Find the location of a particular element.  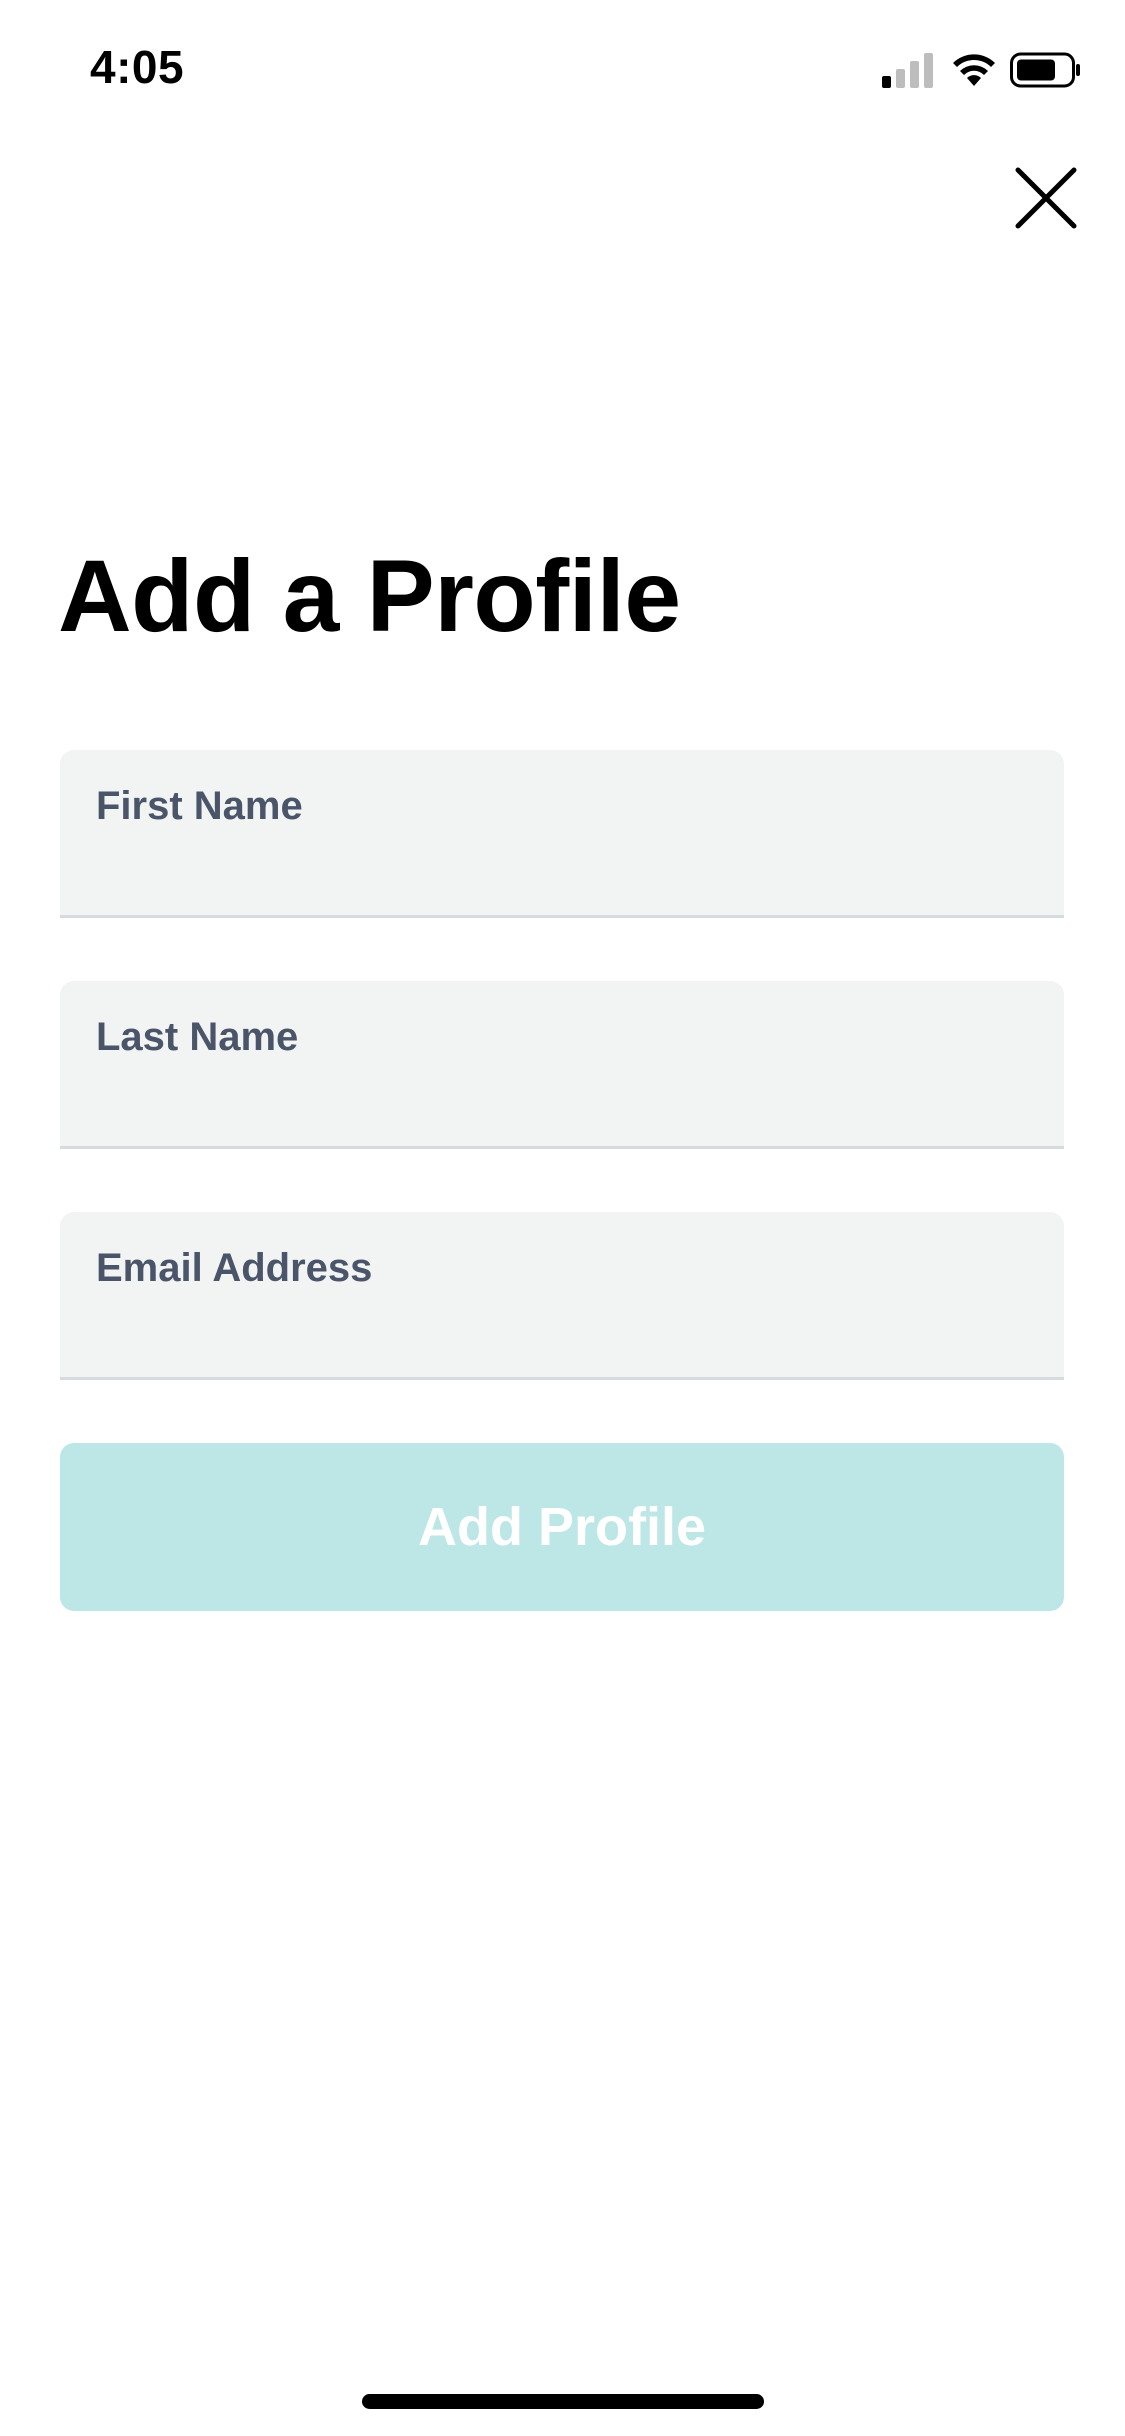

page-title: Add a Profile is located at coordinates (369, 596).